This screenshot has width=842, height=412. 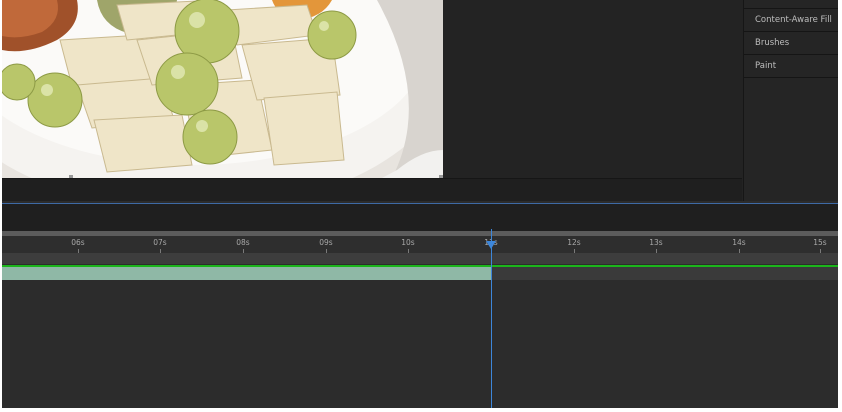 I want to click on tick-label-13s: 13s, so click(x=656, y=242).